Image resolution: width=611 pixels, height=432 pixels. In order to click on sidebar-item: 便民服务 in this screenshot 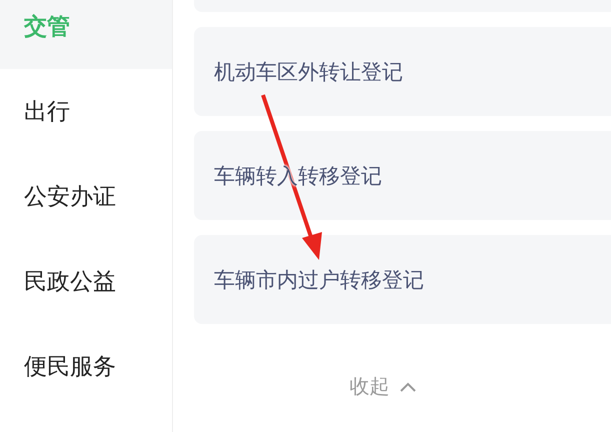, I will do `click(86, 366)`.